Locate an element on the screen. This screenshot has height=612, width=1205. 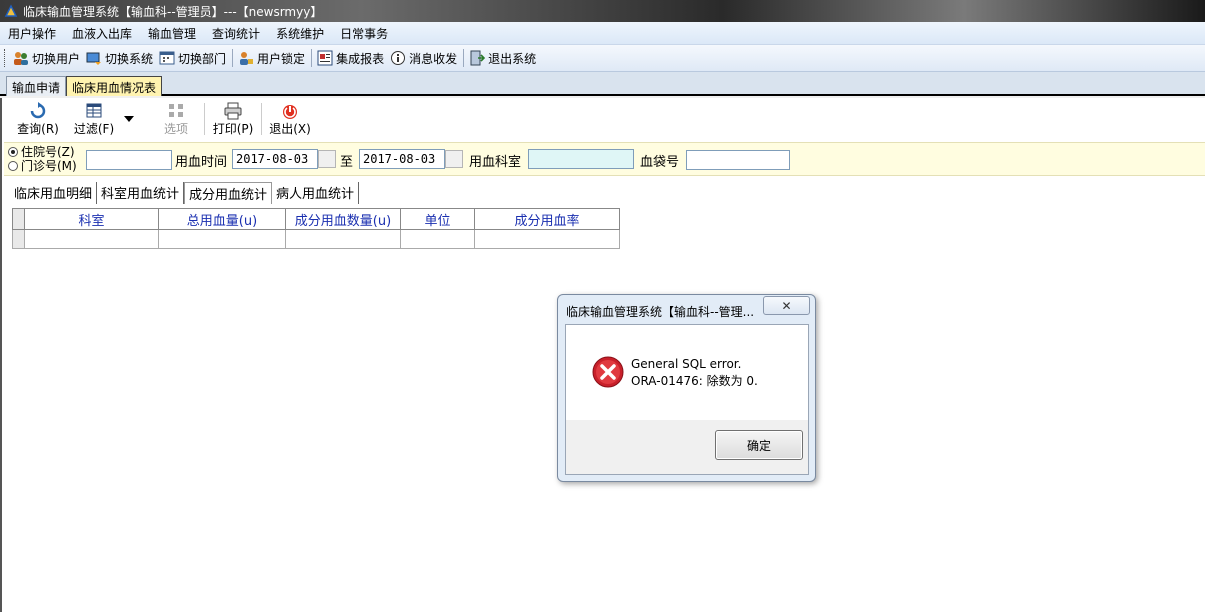
query-button: 查询(R) is located at coordinates (38, 117).